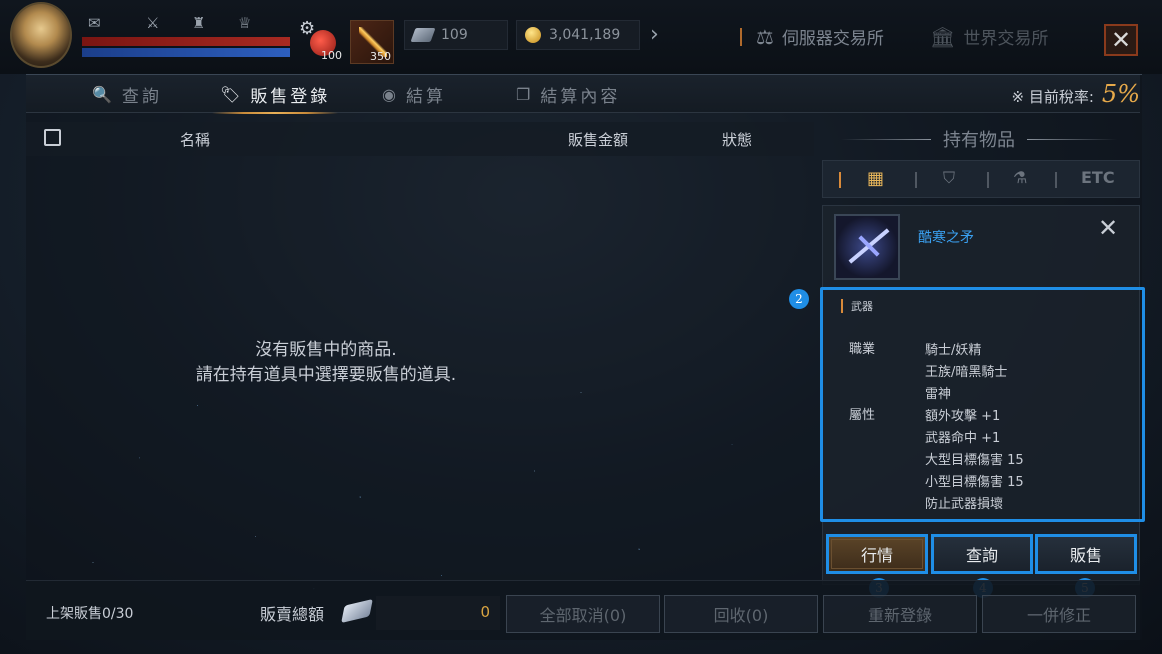  I want to click on server-exchange-link: ⚖ 伺服器交易所, so click(820, 37).